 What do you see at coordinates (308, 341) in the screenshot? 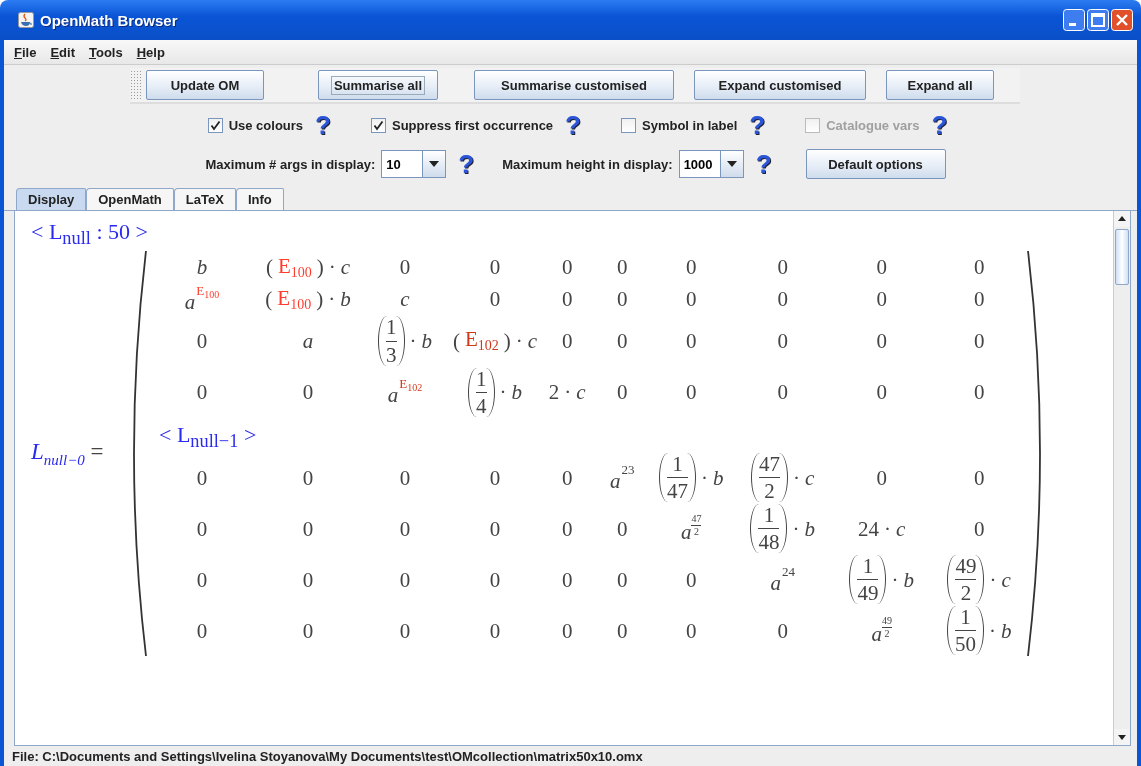
I see `matrix-entry: a` at bounding box center [308, 341].